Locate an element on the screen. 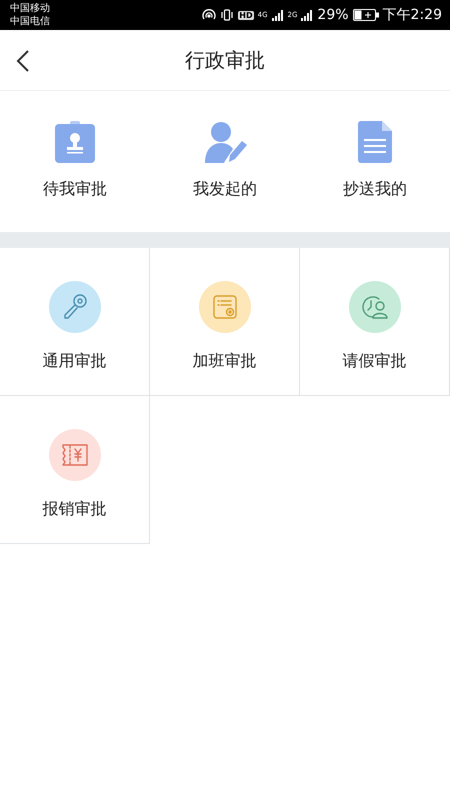 Image resolution: width=450 pixels, height=800 pixels. person-edit-icon is located at coordinates (225, 142).